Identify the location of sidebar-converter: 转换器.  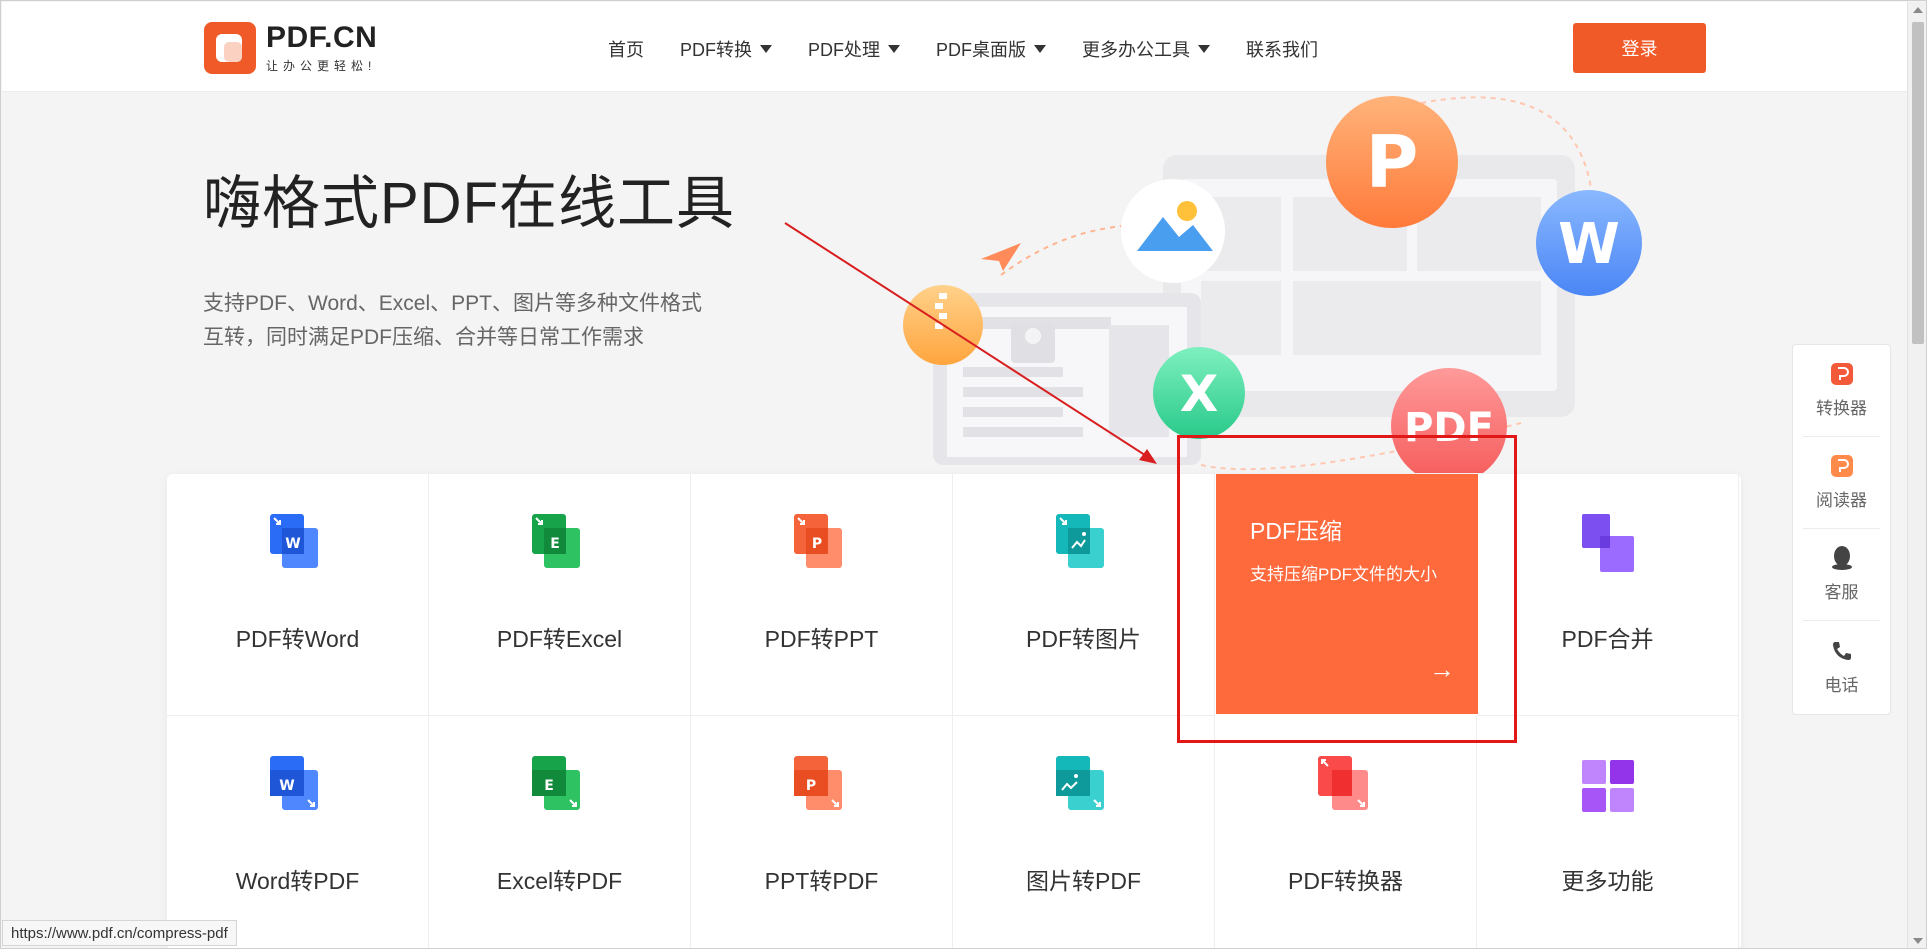
(1841, 391).